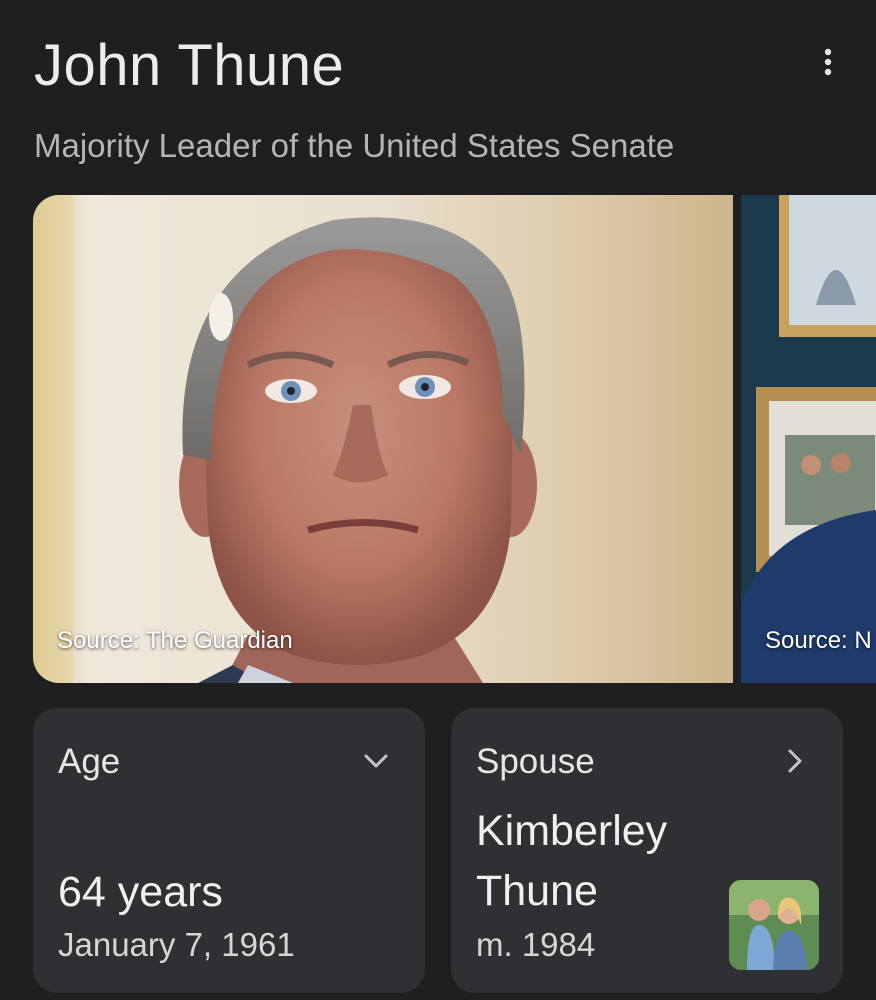 The height and width of the screenshot is (1000, 876). What do you see at coordinates (140, 892) in the screenshot?
I see `age-value: 64 years` at bounding box center [140, 892].